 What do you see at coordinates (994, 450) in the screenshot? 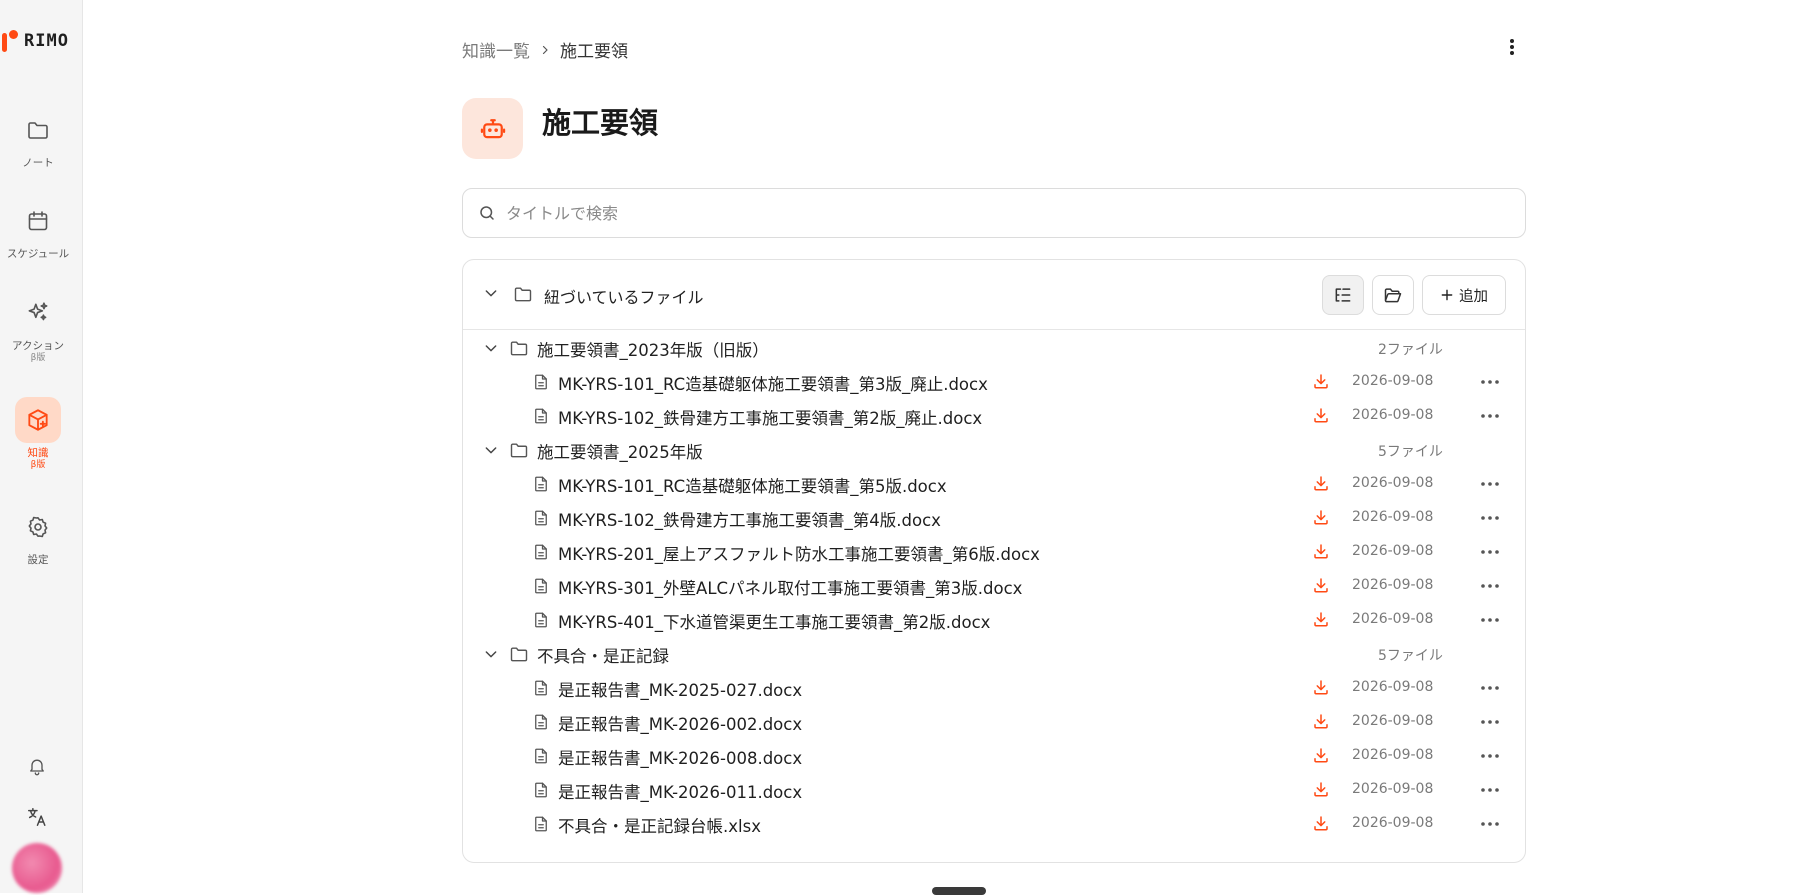
I see `folder-group-row: 施工要領書_2025年版 5ファイル` at bounding box center [994, 450].